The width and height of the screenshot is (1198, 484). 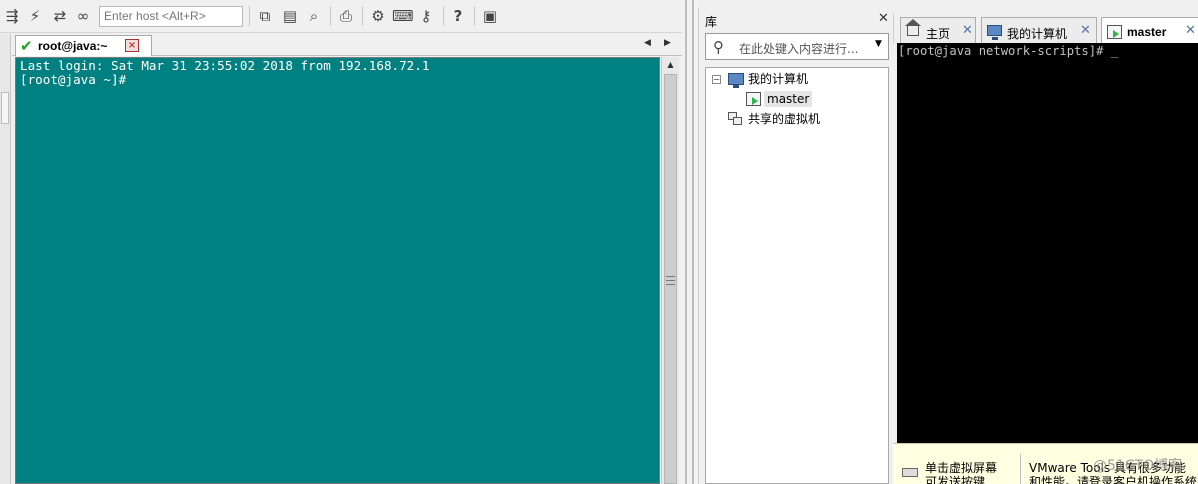 I want to click on tree-item-shared-vms: 共享的虚拟机, so click(x=784, y=119).